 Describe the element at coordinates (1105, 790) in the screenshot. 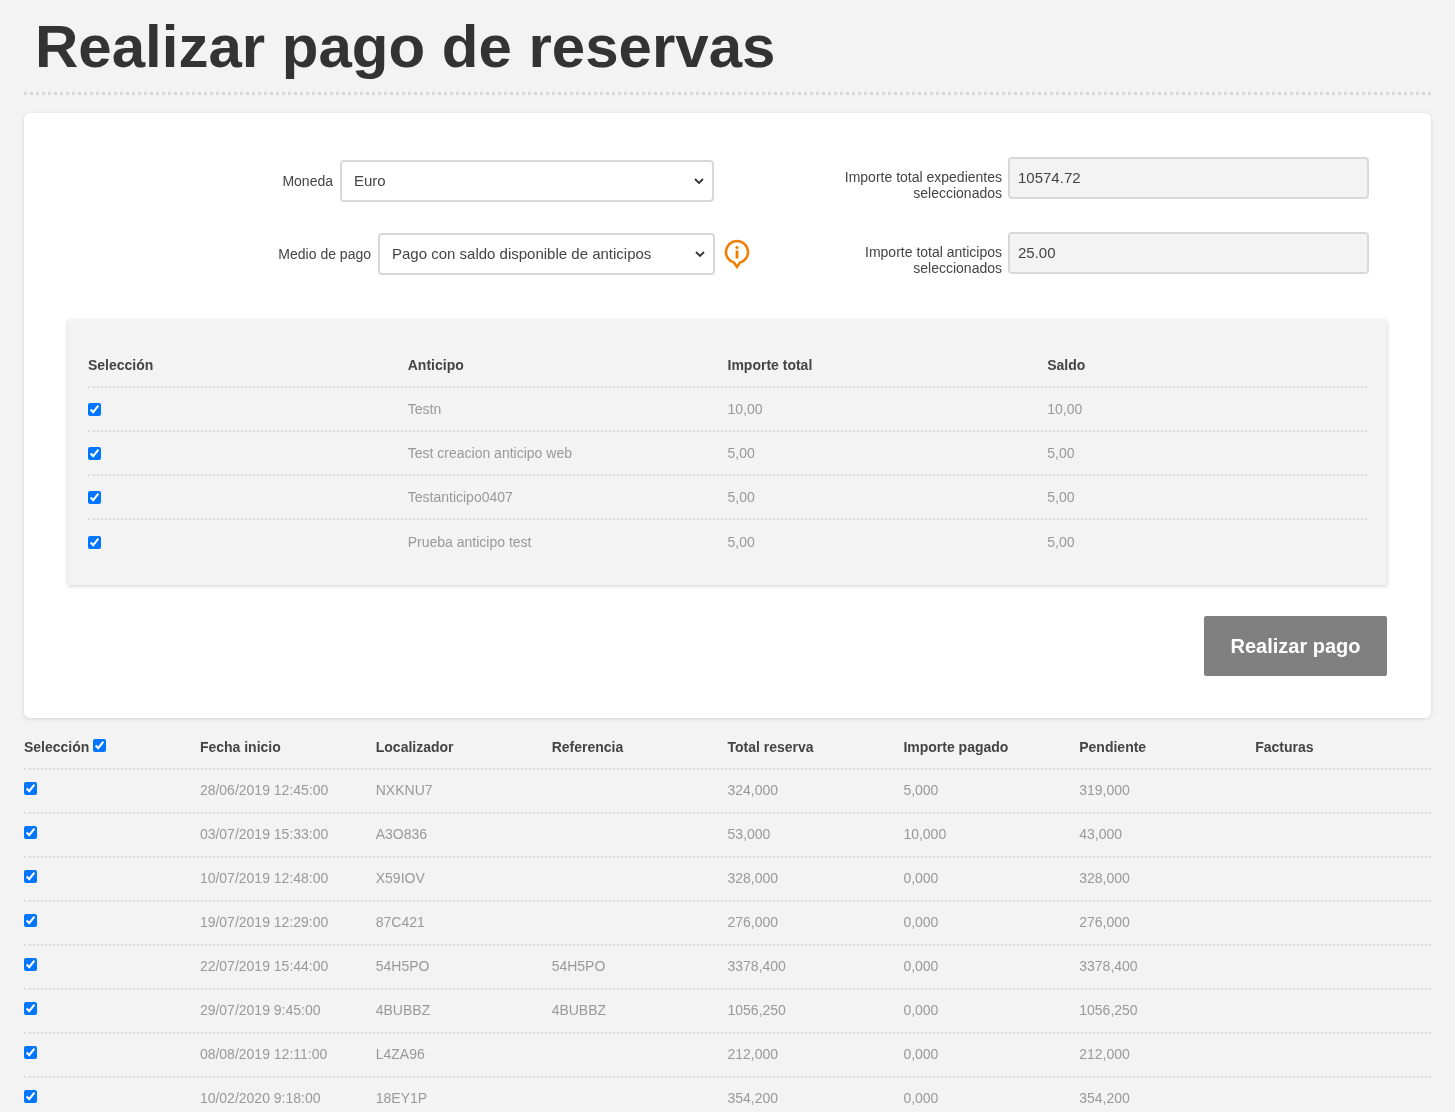

I see `table-cell-text: 319,000` at that location.